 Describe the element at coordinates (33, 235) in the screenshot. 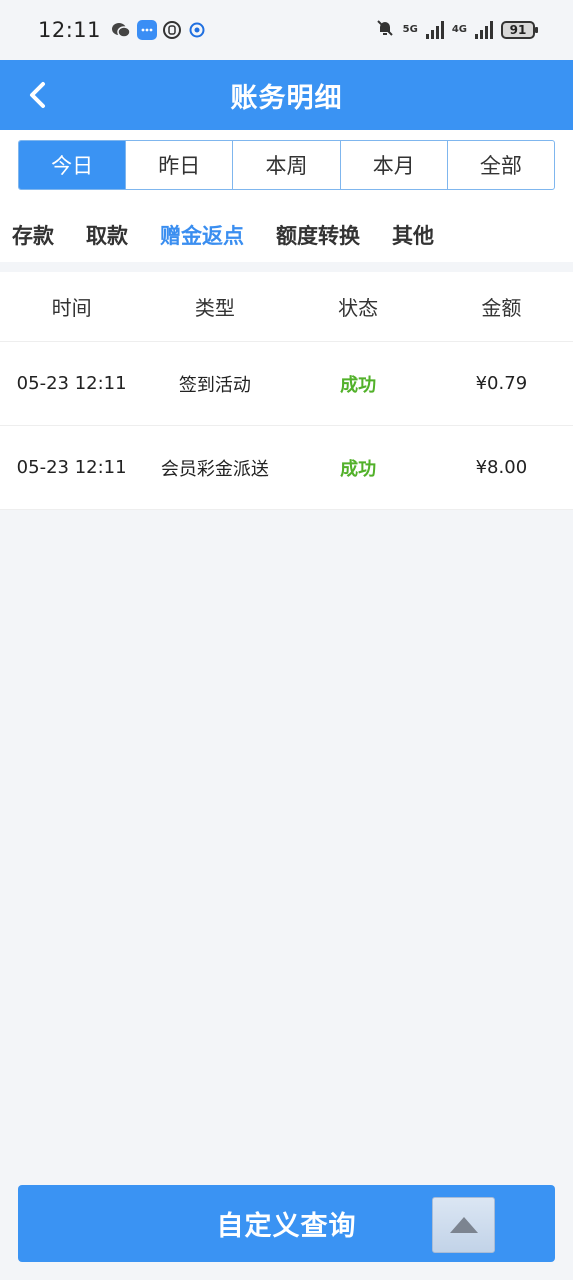

I see `category-deposit: 存款` at that location.